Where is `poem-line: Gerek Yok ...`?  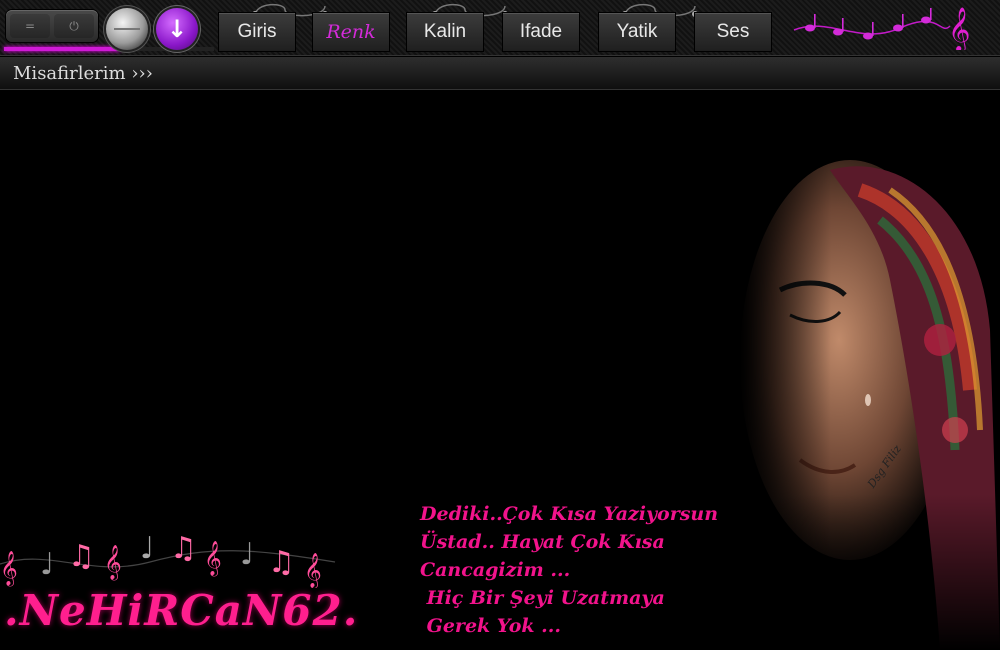 poem-line: Gerek Yok ... is located at coordinates (491, 626).